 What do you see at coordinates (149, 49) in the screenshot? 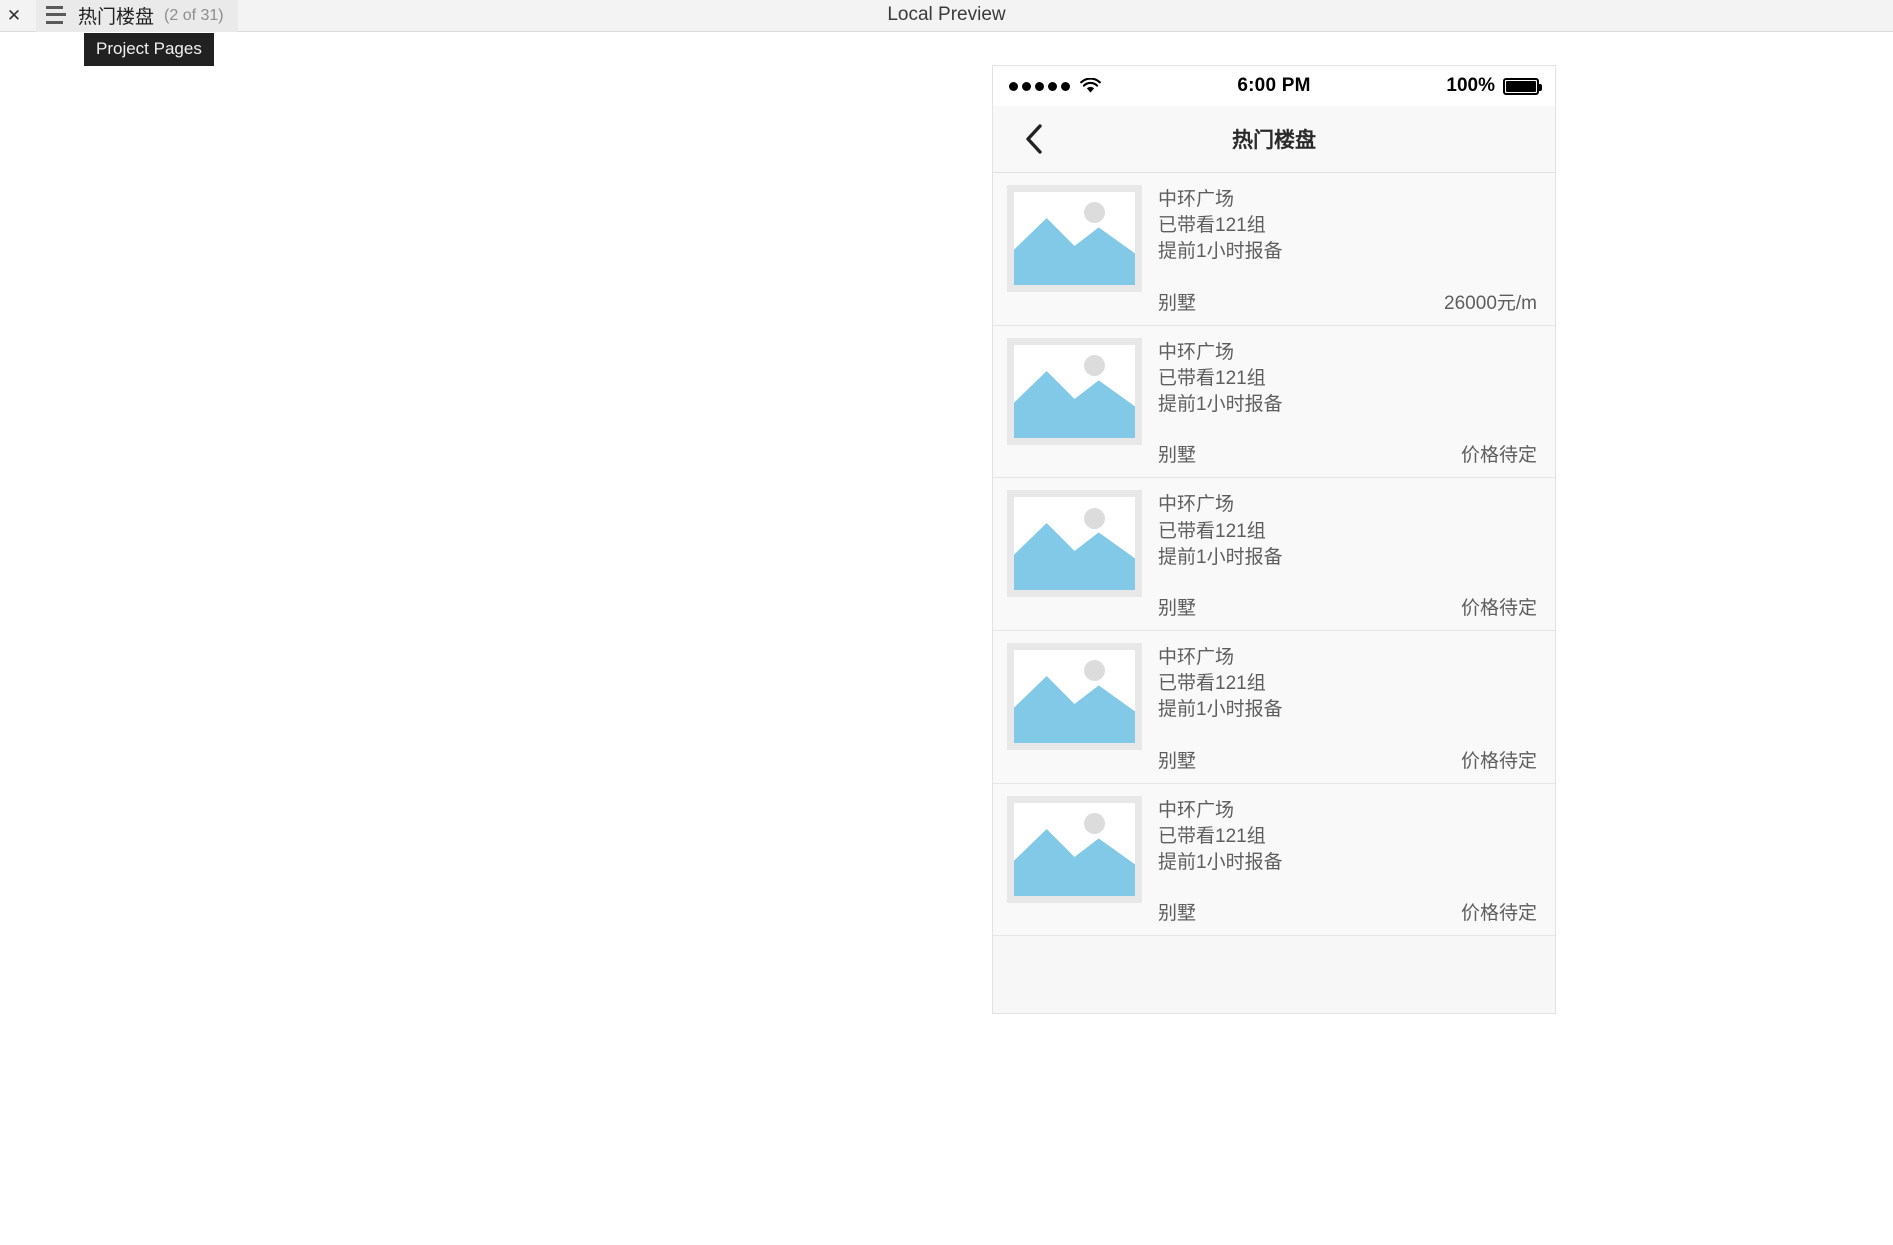
I see `project-pages-tooltip: Project Pages` at bounding box center [149, 49].